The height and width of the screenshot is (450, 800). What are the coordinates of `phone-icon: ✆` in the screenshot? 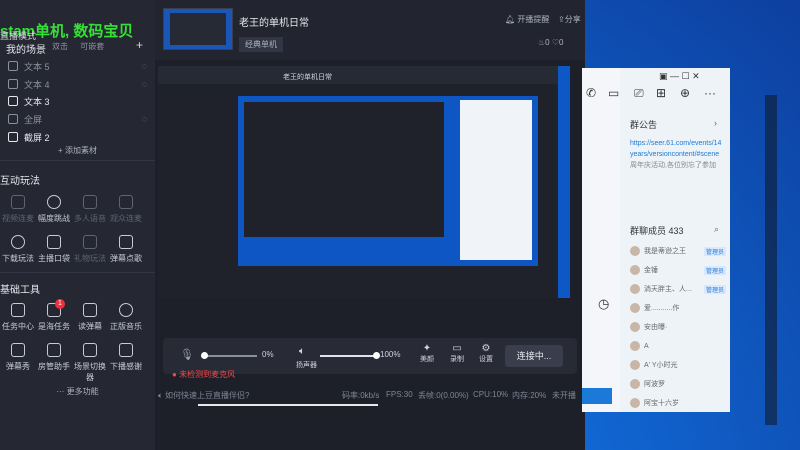 It's located at (591, 93).